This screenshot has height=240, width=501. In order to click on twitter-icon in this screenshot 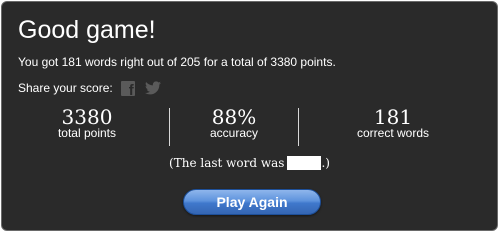, I will do `click(152, 88)`.